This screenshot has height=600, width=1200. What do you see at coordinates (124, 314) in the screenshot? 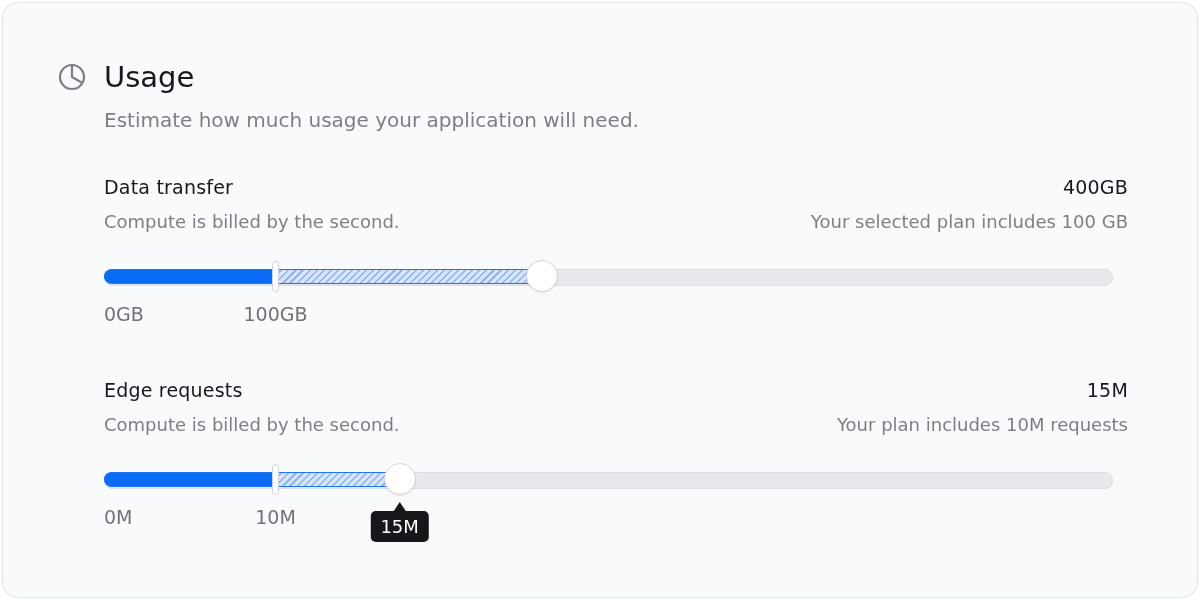
I see `scale-label: 0GB` at bounding box center [124, 314].